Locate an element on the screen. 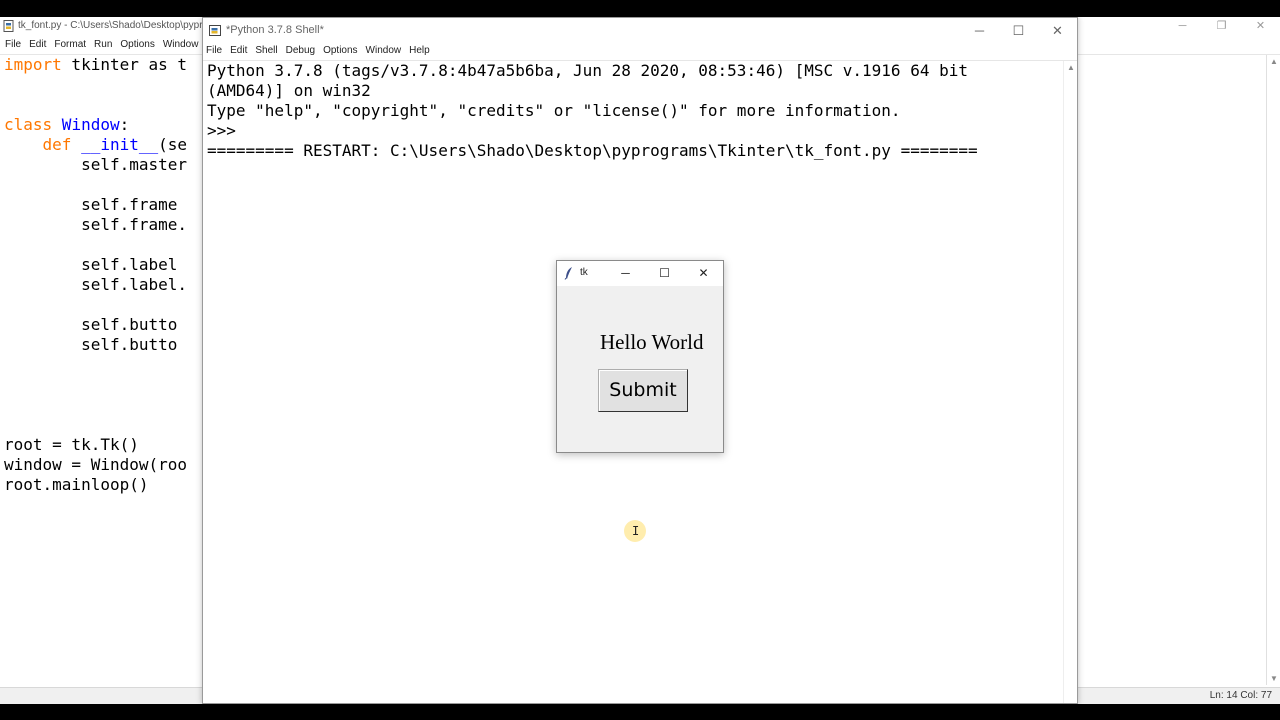 The image size is (1280, 720). shell-close-button: ✕ is located at coordinates (1057, 31).